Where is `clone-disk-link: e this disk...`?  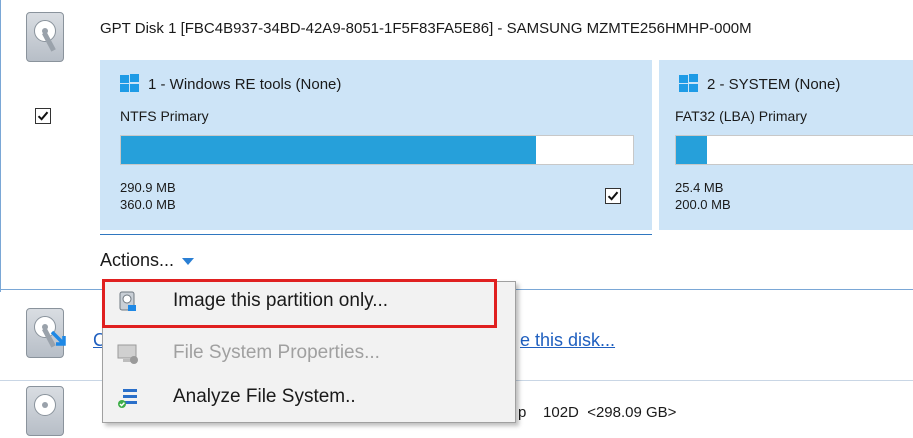 clone-disk-link: e this disk... is located at coordinates (567, 340).